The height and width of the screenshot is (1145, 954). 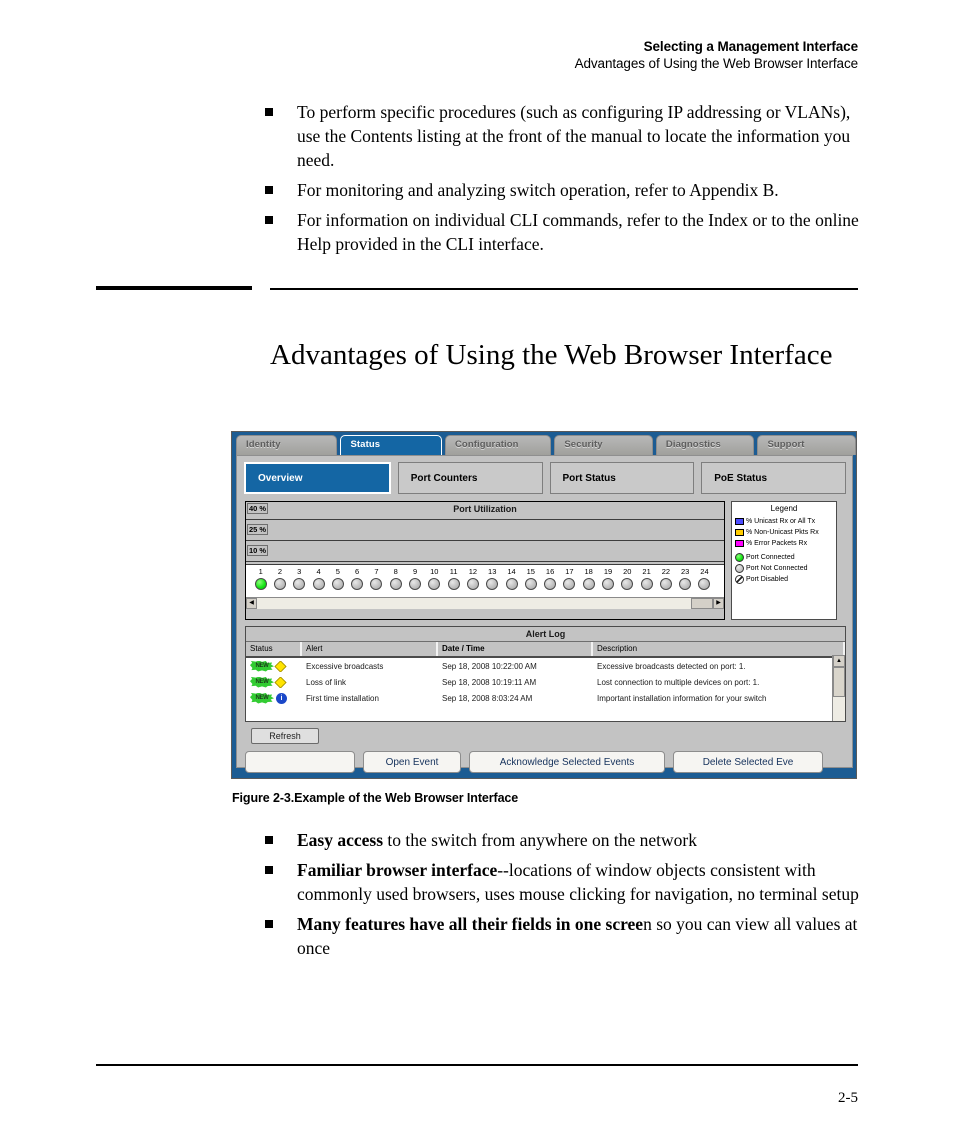 I want to click on tab-identity: Identity, so click(x=287, y=445).